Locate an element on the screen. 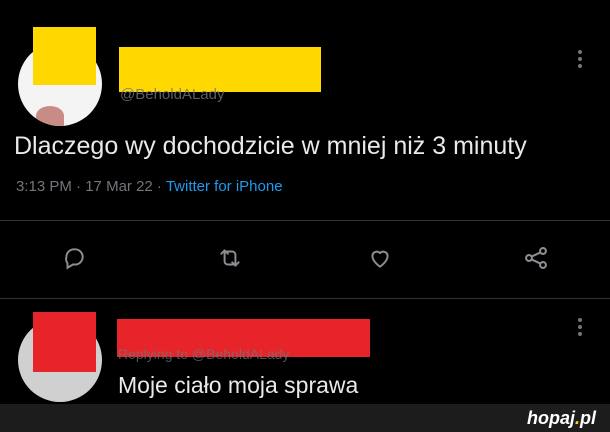 This screenshot has height=432, width=610. reply-button is located at coordinates (74, 258).